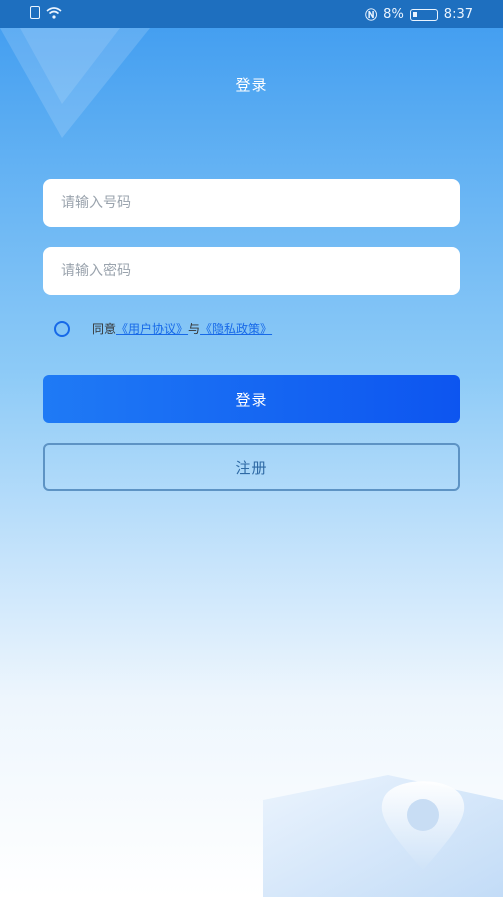 The image size is (503, 897). I want to click on agreement-row: 同意 《用户协议》 与 《隐私政策》, so click(163, 328).